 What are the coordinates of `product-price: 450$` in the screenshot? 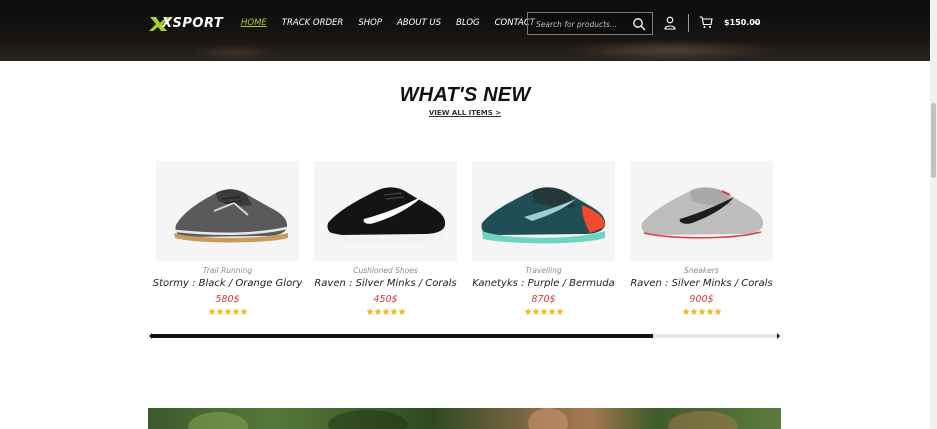 It's located at (385, 299).